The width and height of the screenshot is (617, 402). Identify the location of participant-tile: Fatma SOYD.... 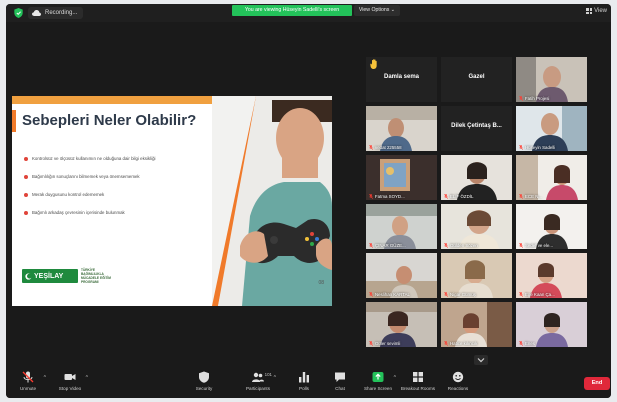
(401, 177).